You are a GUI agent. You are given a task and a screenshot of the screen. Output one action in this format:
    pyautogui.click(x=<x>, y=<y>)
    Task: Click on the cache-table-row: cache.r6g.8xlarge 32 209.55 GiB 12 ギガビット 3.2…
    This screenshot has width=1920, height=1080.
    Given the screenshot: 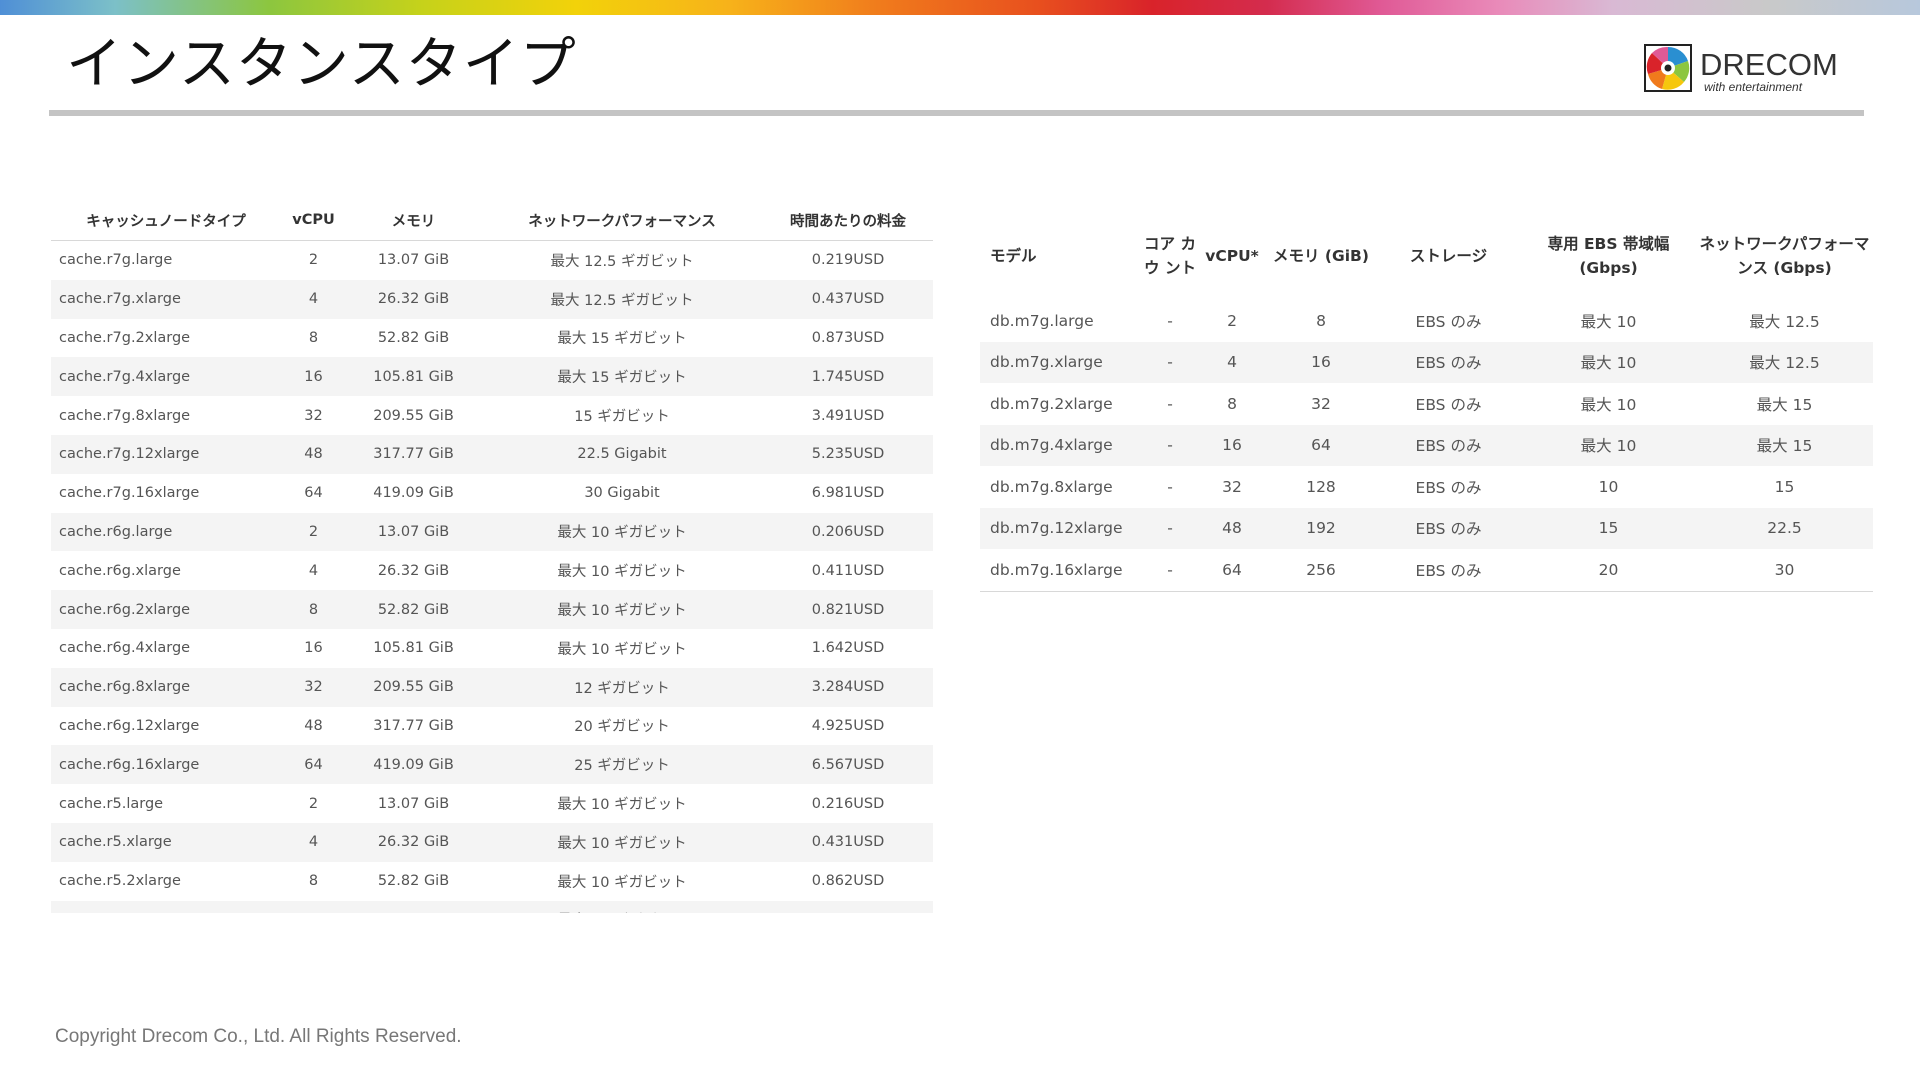 What is the action you would take?
    pyautogui.click(x=492, y=687)
    